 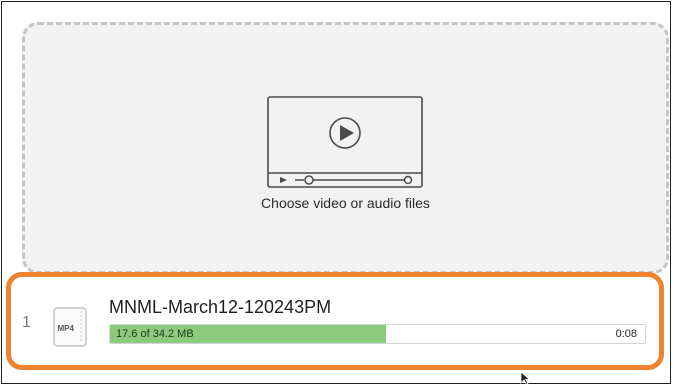 I want to click on upload-progress-bar: 17.6 of 34.2 MB 0:08, so click(x=377, y=334).